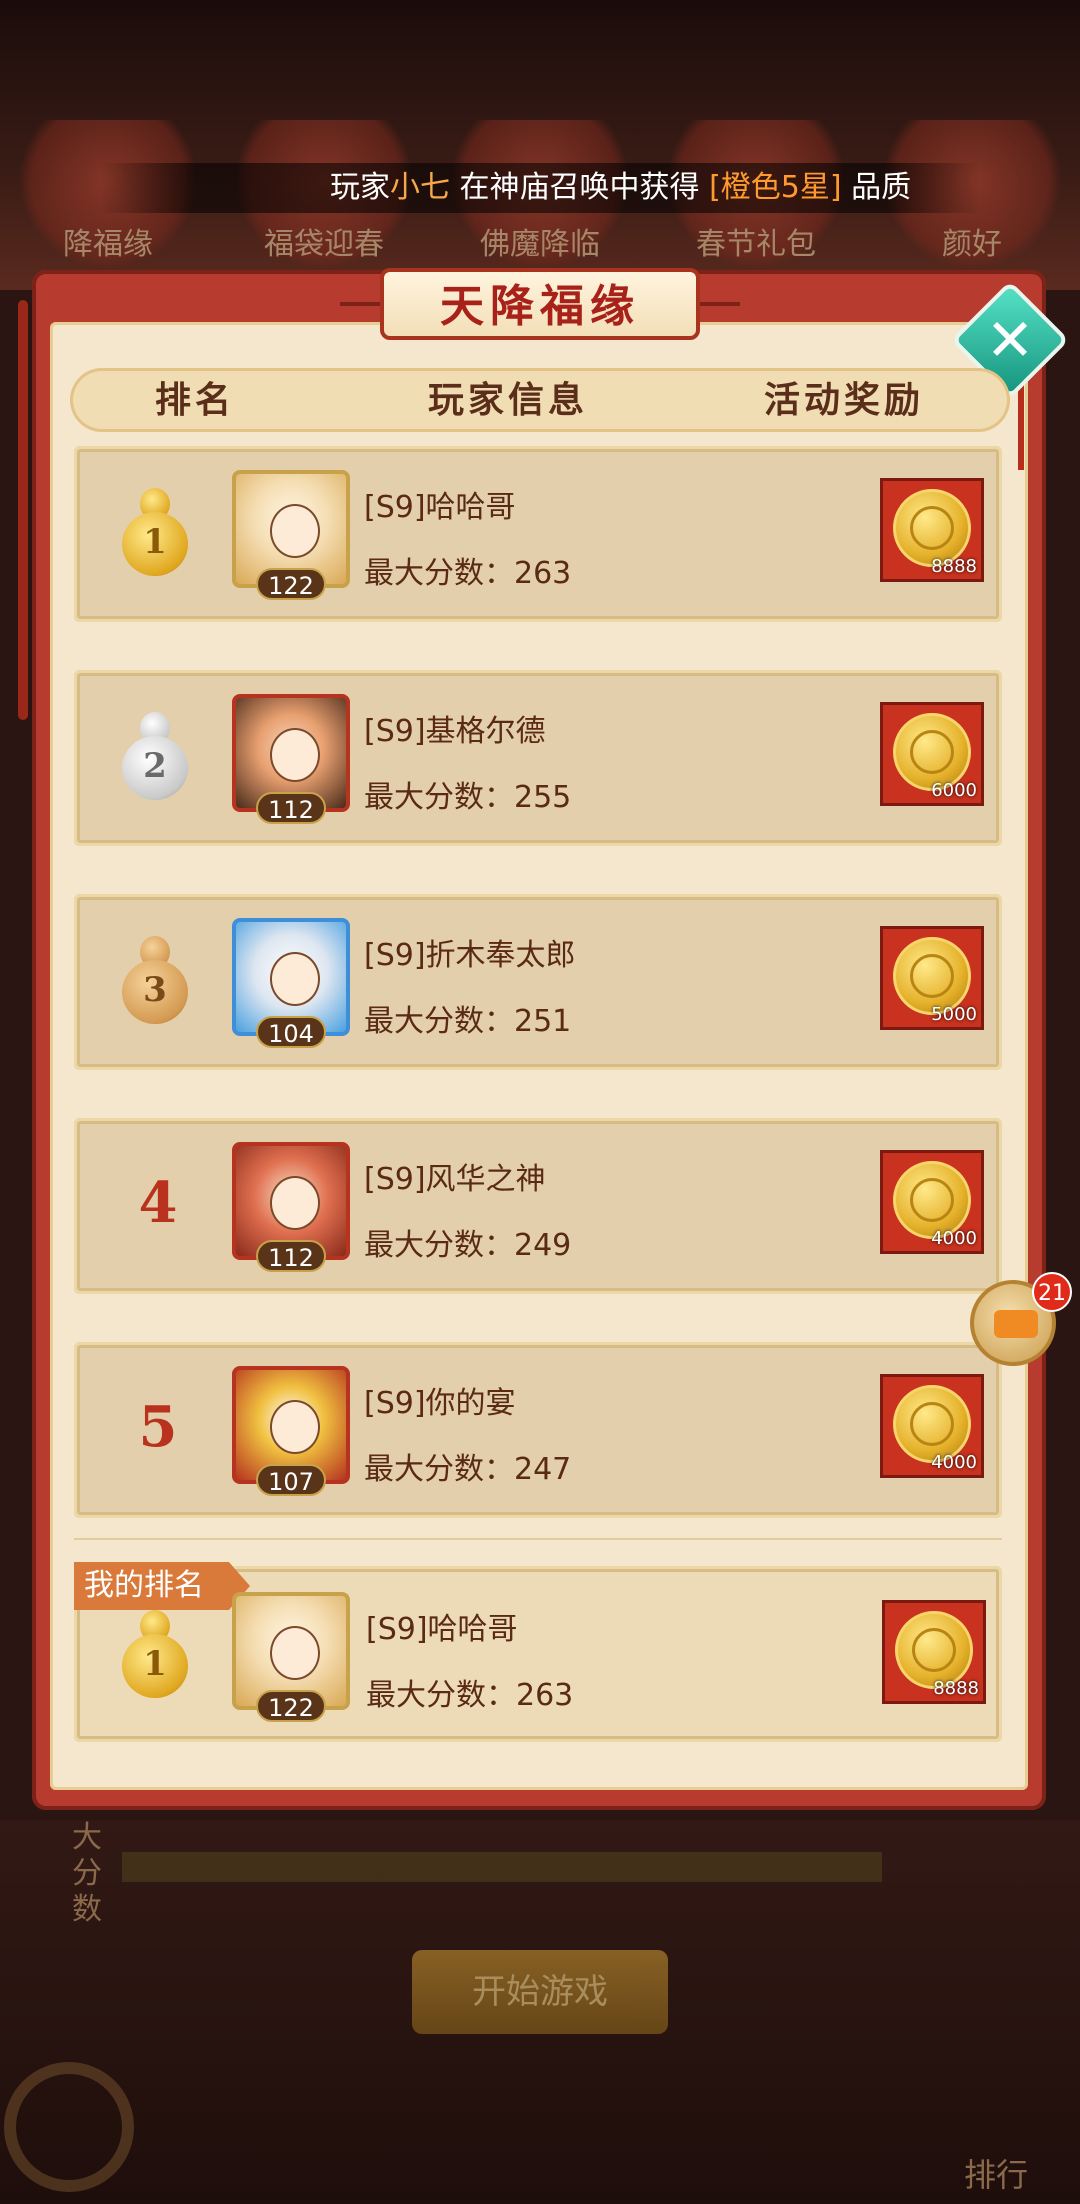 The image size is (1080, 2204). Describe the element at coordinates (23, 510) in the screenshot. I see `decor-rope` at that location.